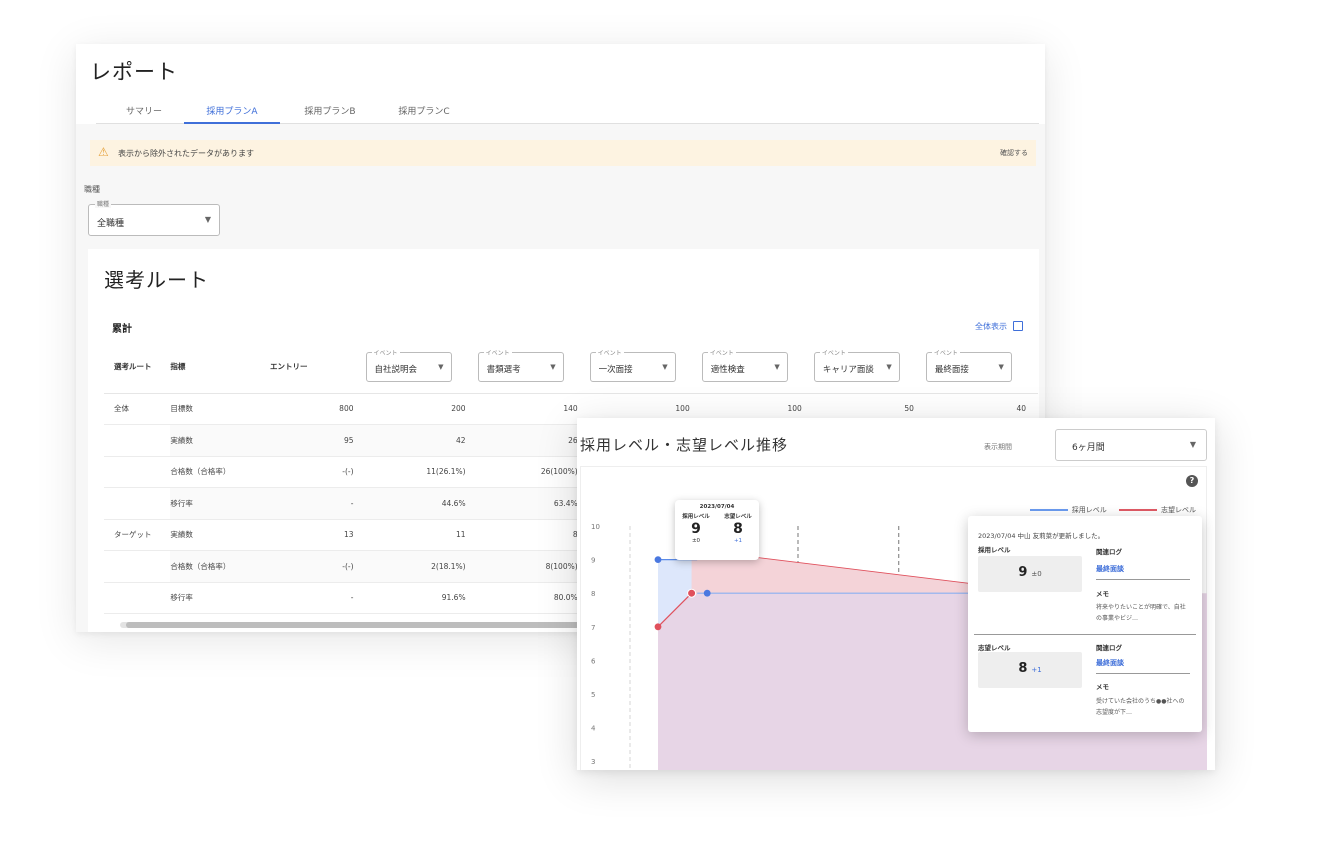  Describe the element at coordinates (144, 114) in the screenshot. I see `tab-summary: サマリー` at that location.